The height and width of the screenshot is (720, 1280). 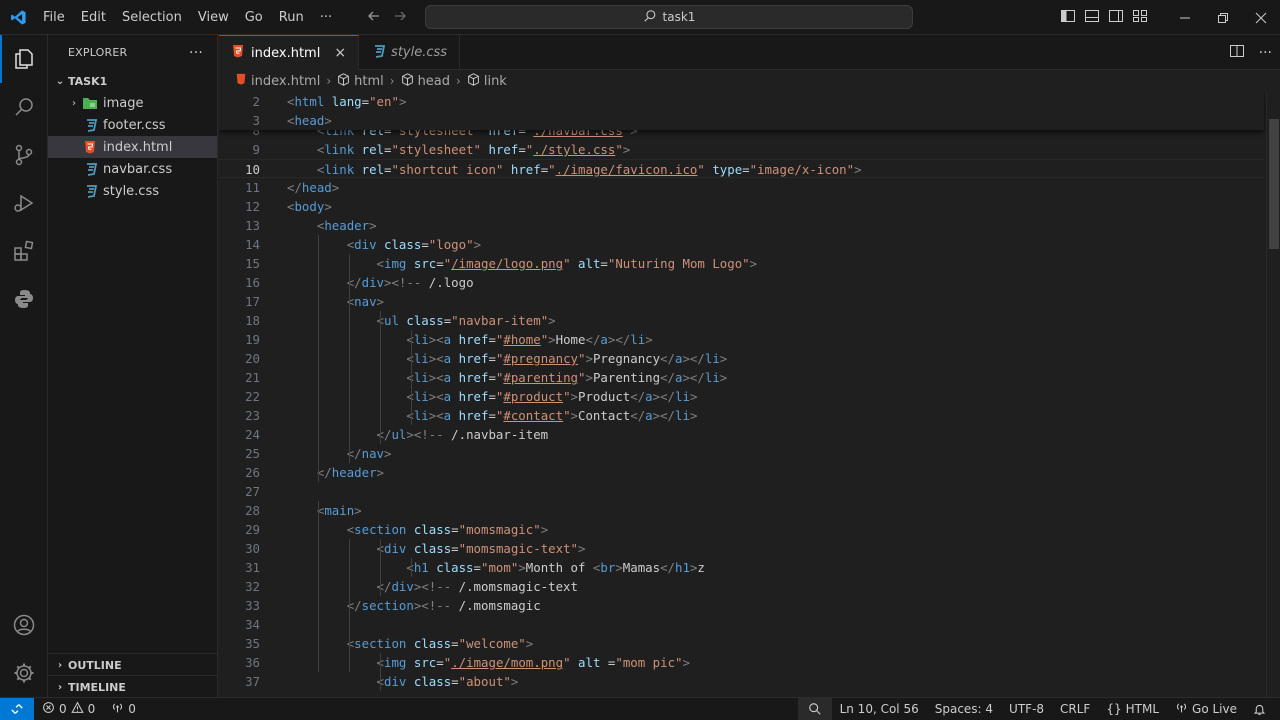 What do you see at coordinates (741, 434) in the screenshot?
I see `code-line: 24 </ul><!-- /.navbar-item` at bounding box center [741, 434].